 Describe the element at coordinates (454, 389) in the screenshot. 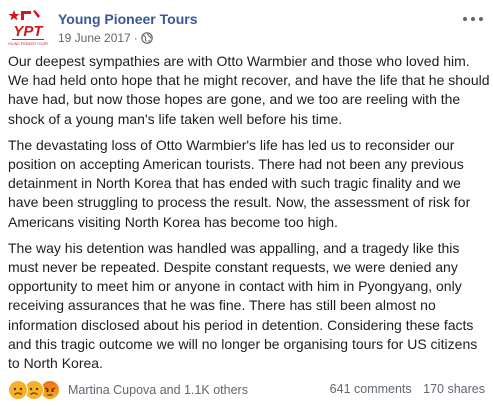

I see `shares-count-link: 170 shares` at that location.